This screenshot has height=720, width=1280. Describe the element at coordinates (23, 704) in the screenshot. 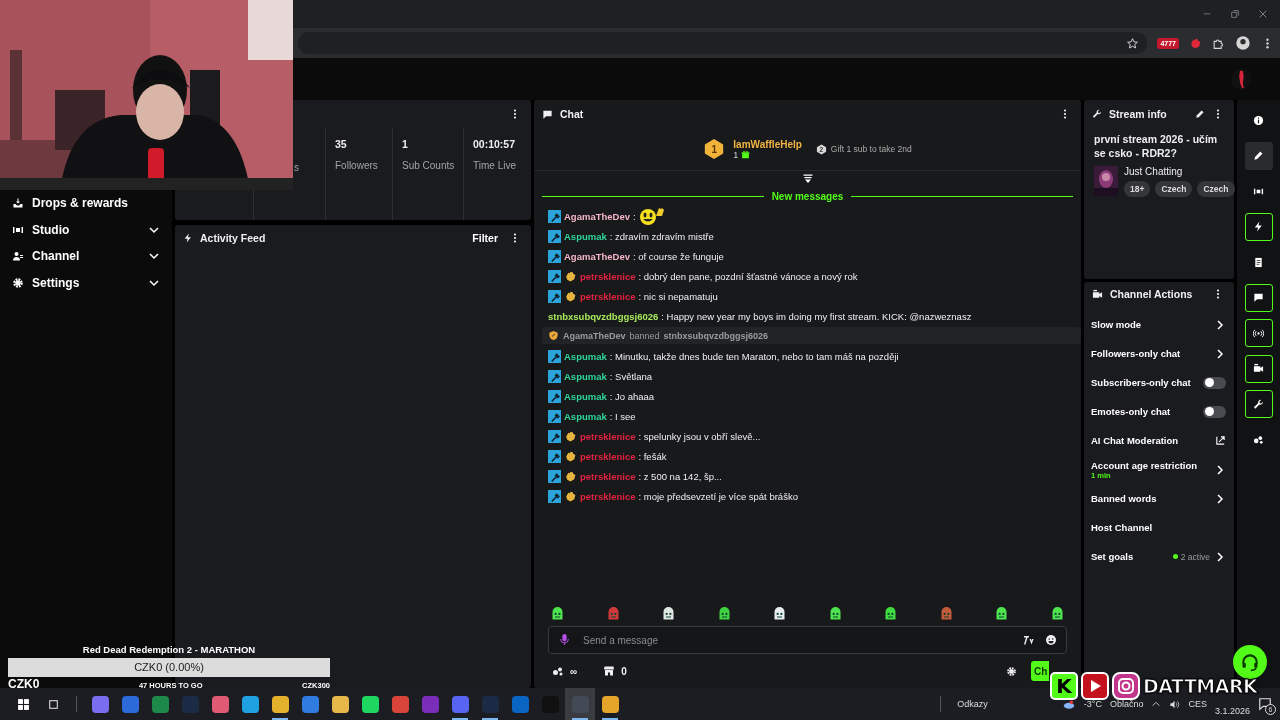

I see `windows-icon` at that location.